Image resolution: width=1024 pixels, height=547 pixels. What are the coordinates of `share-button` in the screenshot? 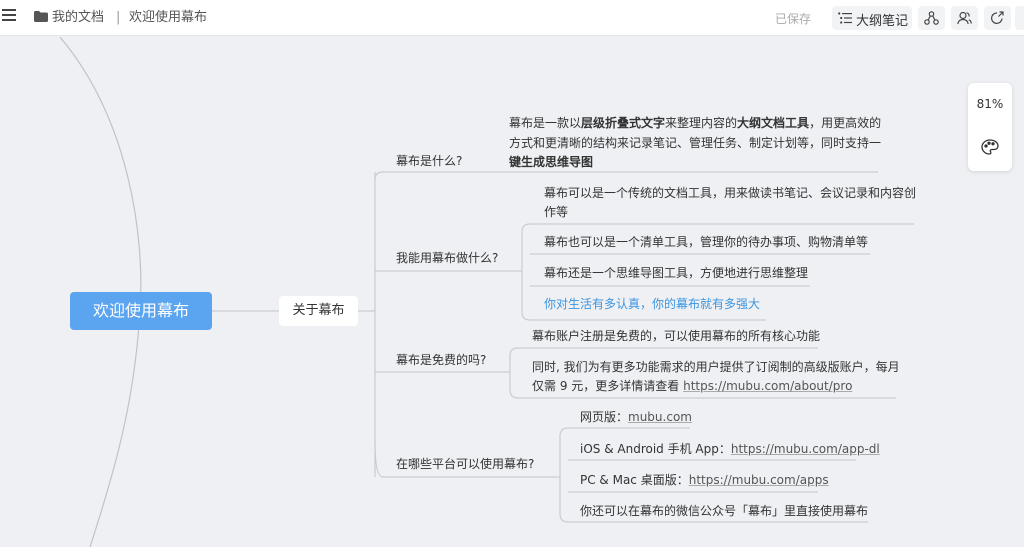 It's located at (997, 18).